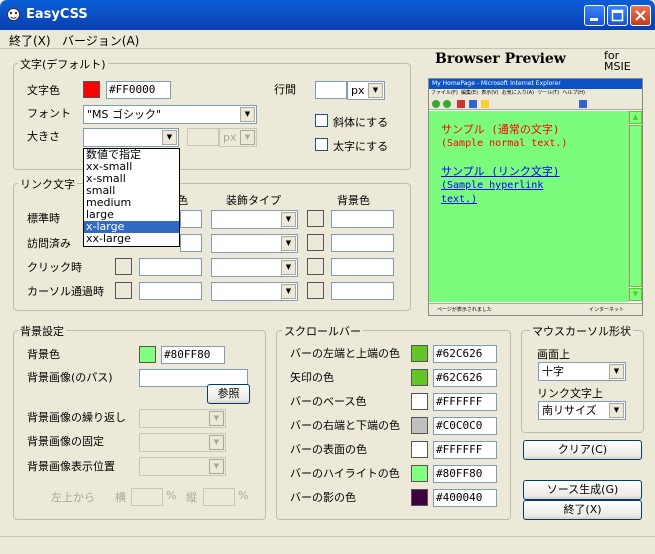  What do you see at coordinates (465, 474) in the screenshot?
I see `scrollbar-color-field: #80FF80` at bounding box center [465, 474].